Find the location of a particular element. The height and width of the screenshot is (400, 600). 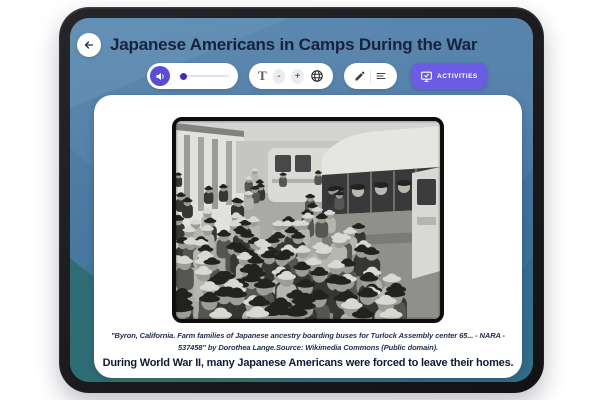

font-decrease-button: - is located at coordinates (279, 76).